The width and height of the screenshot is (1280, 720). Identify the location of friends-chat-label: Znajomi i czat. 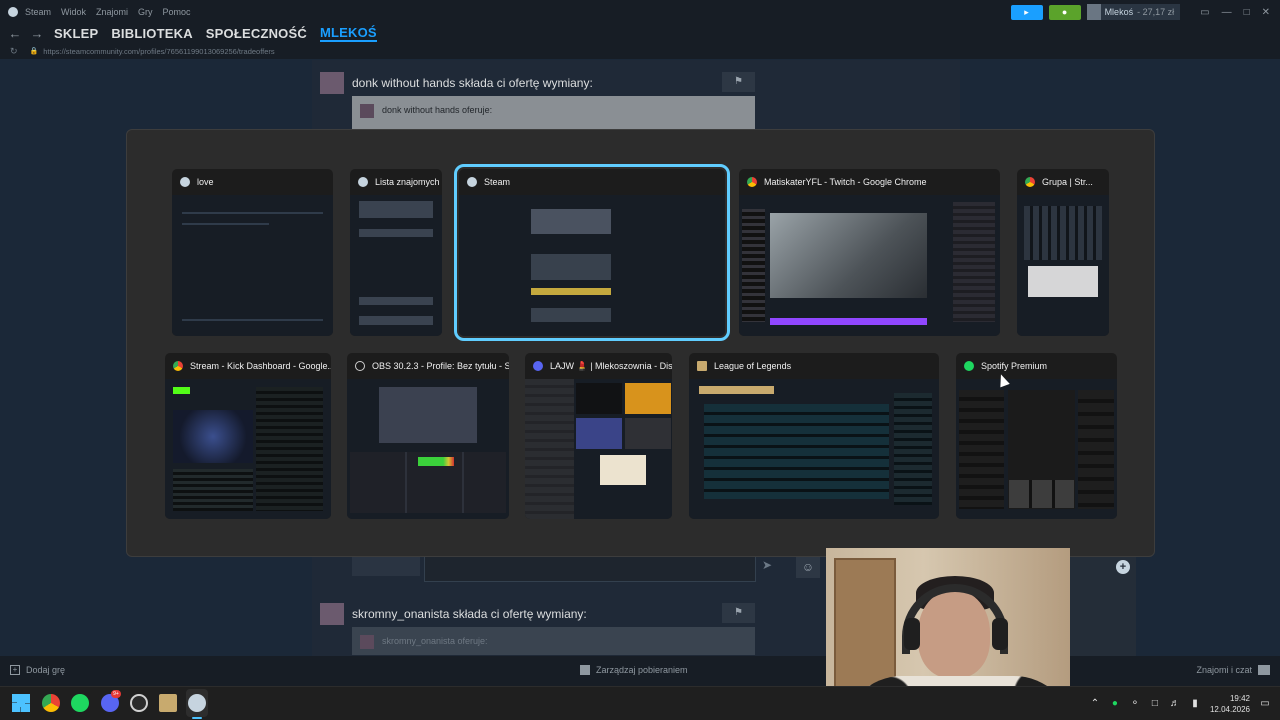
(1224, 670).